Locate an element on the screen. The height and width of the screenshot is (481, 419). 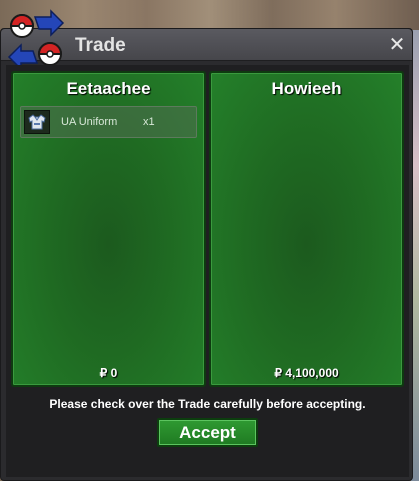
trade-swap-icon is located at coordinates (36, 40).